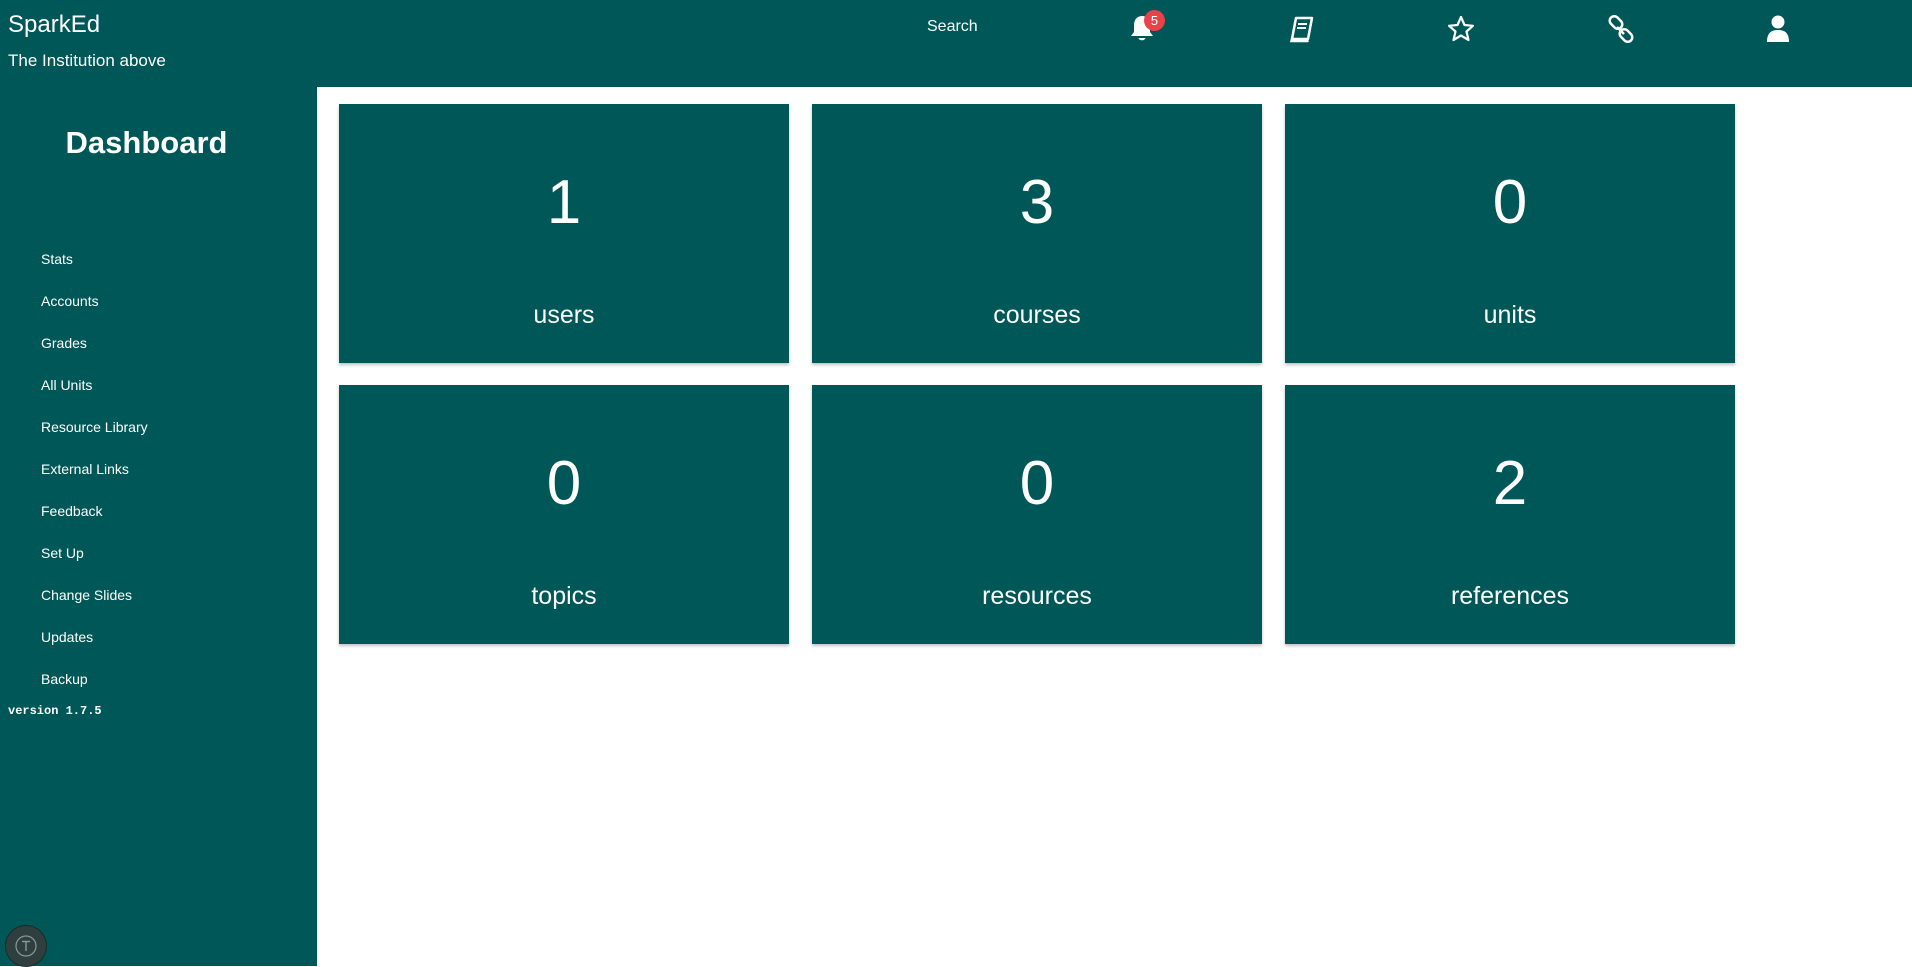 This screenshot has width=1912, height=967. Describe the element at coordinates (1510, 596) in the screenshot. I see `tile-label: references` at that location.